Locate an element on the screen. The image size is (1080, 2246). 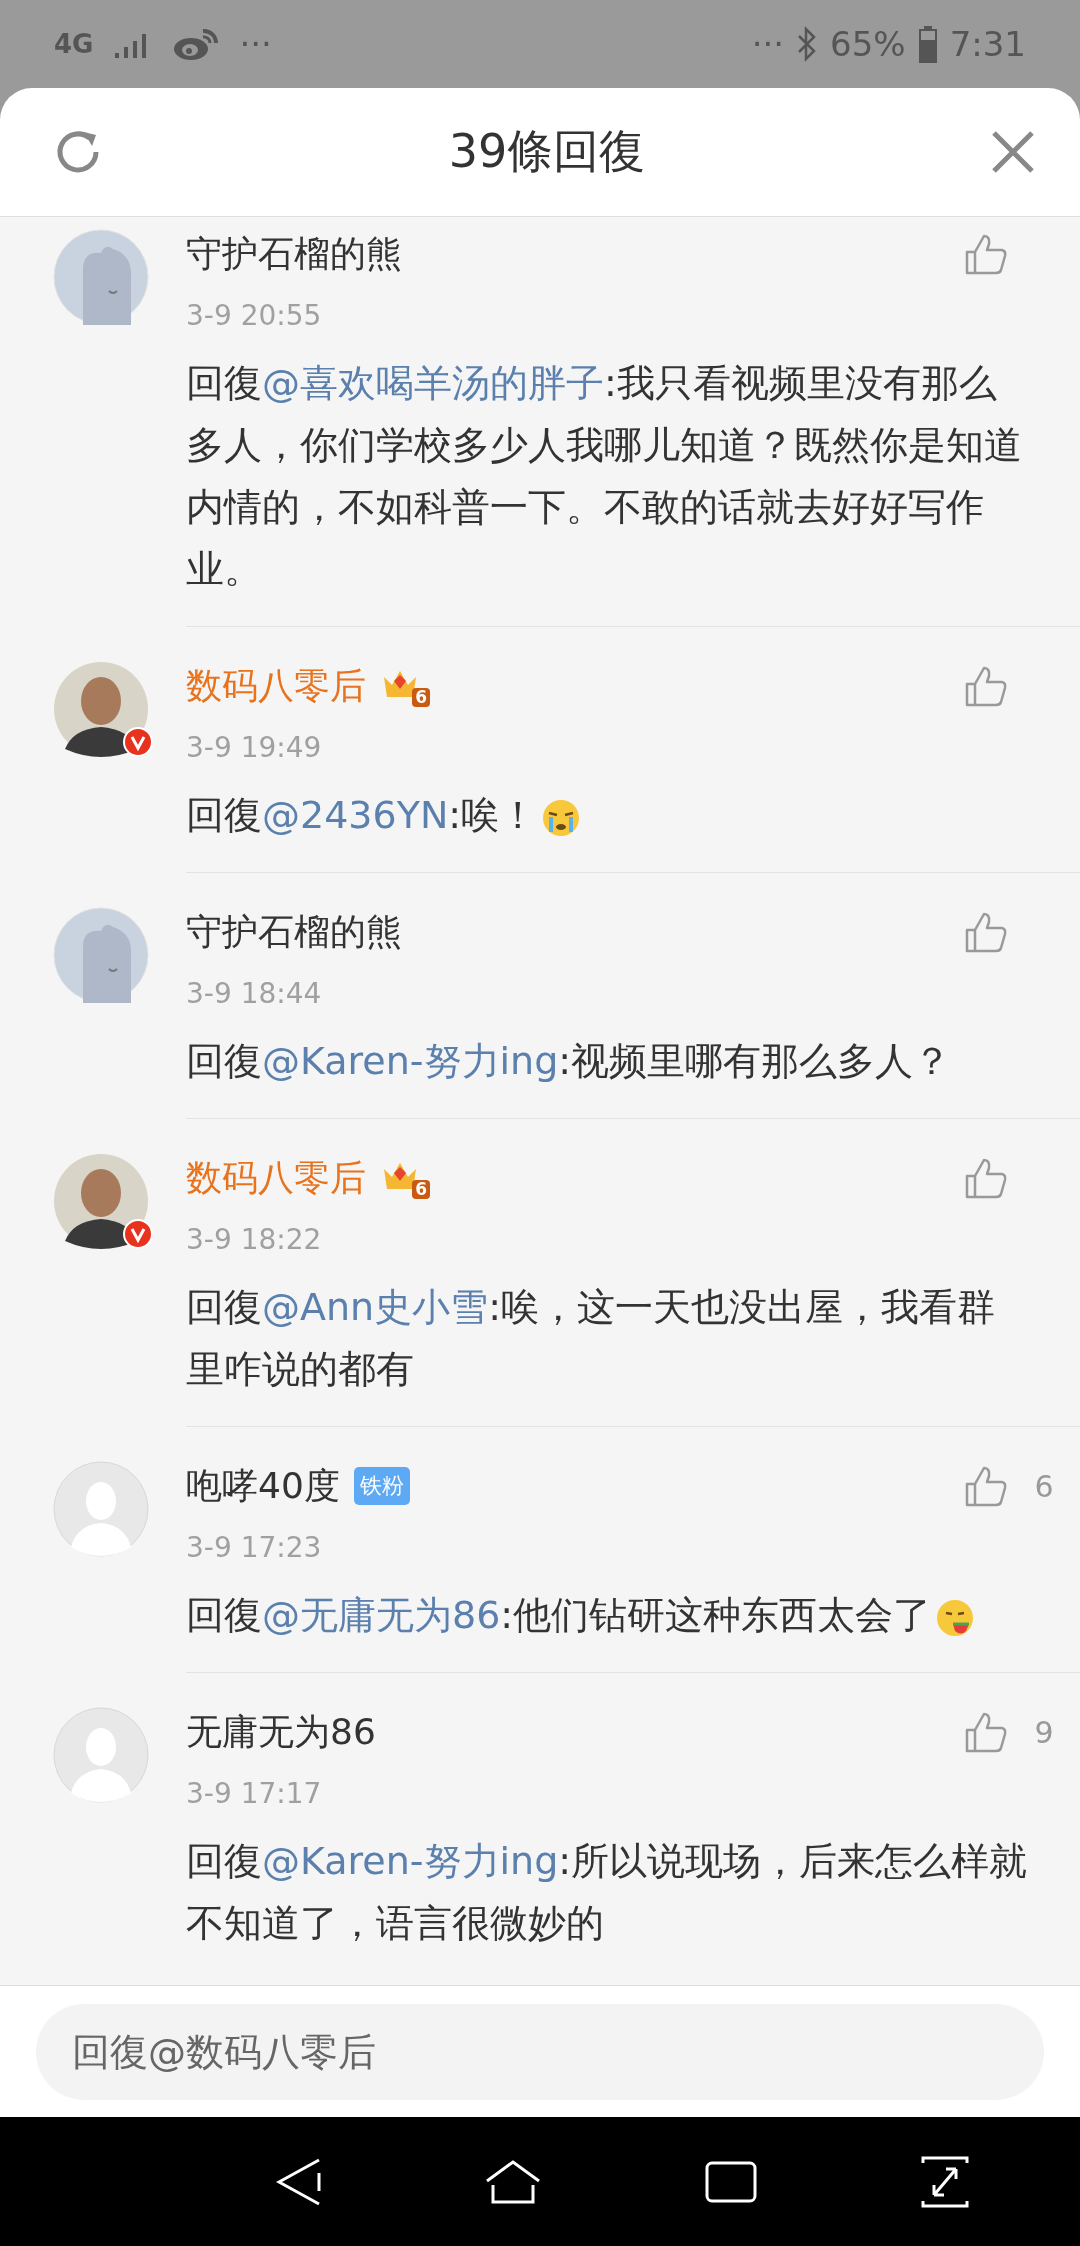
mention-link: @无庸无为86 is located at coordinates (381, 1615).